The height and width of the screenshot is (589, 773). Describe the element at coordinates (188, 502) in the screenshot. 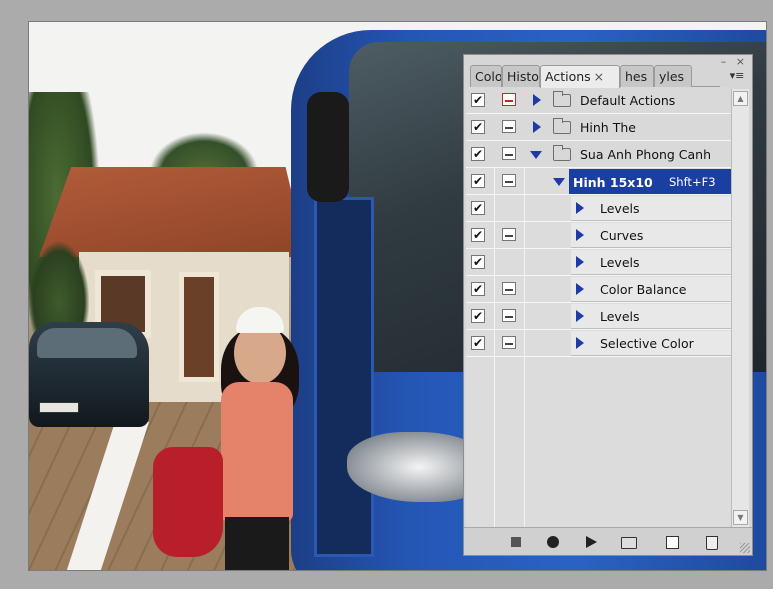

I see `photo-person-bag` at that location.